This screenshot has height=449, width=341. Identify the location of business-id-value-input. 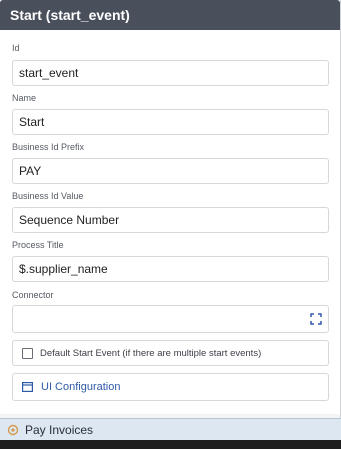
(170, 220).